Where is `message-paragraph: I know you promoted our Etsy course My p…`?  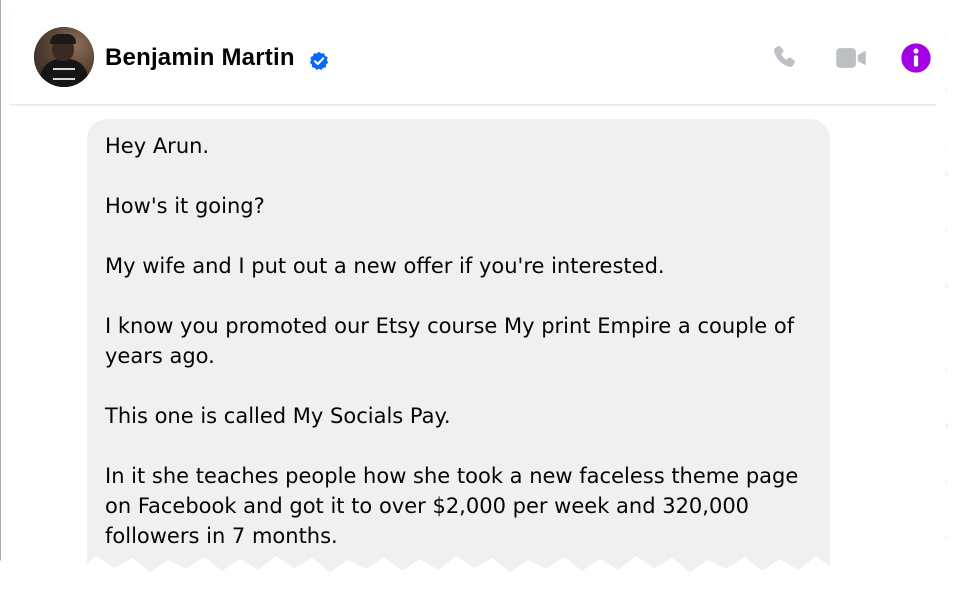 message-paragraph: I know you promoted our Etsy course My p… is located at coordinates (450, 341).